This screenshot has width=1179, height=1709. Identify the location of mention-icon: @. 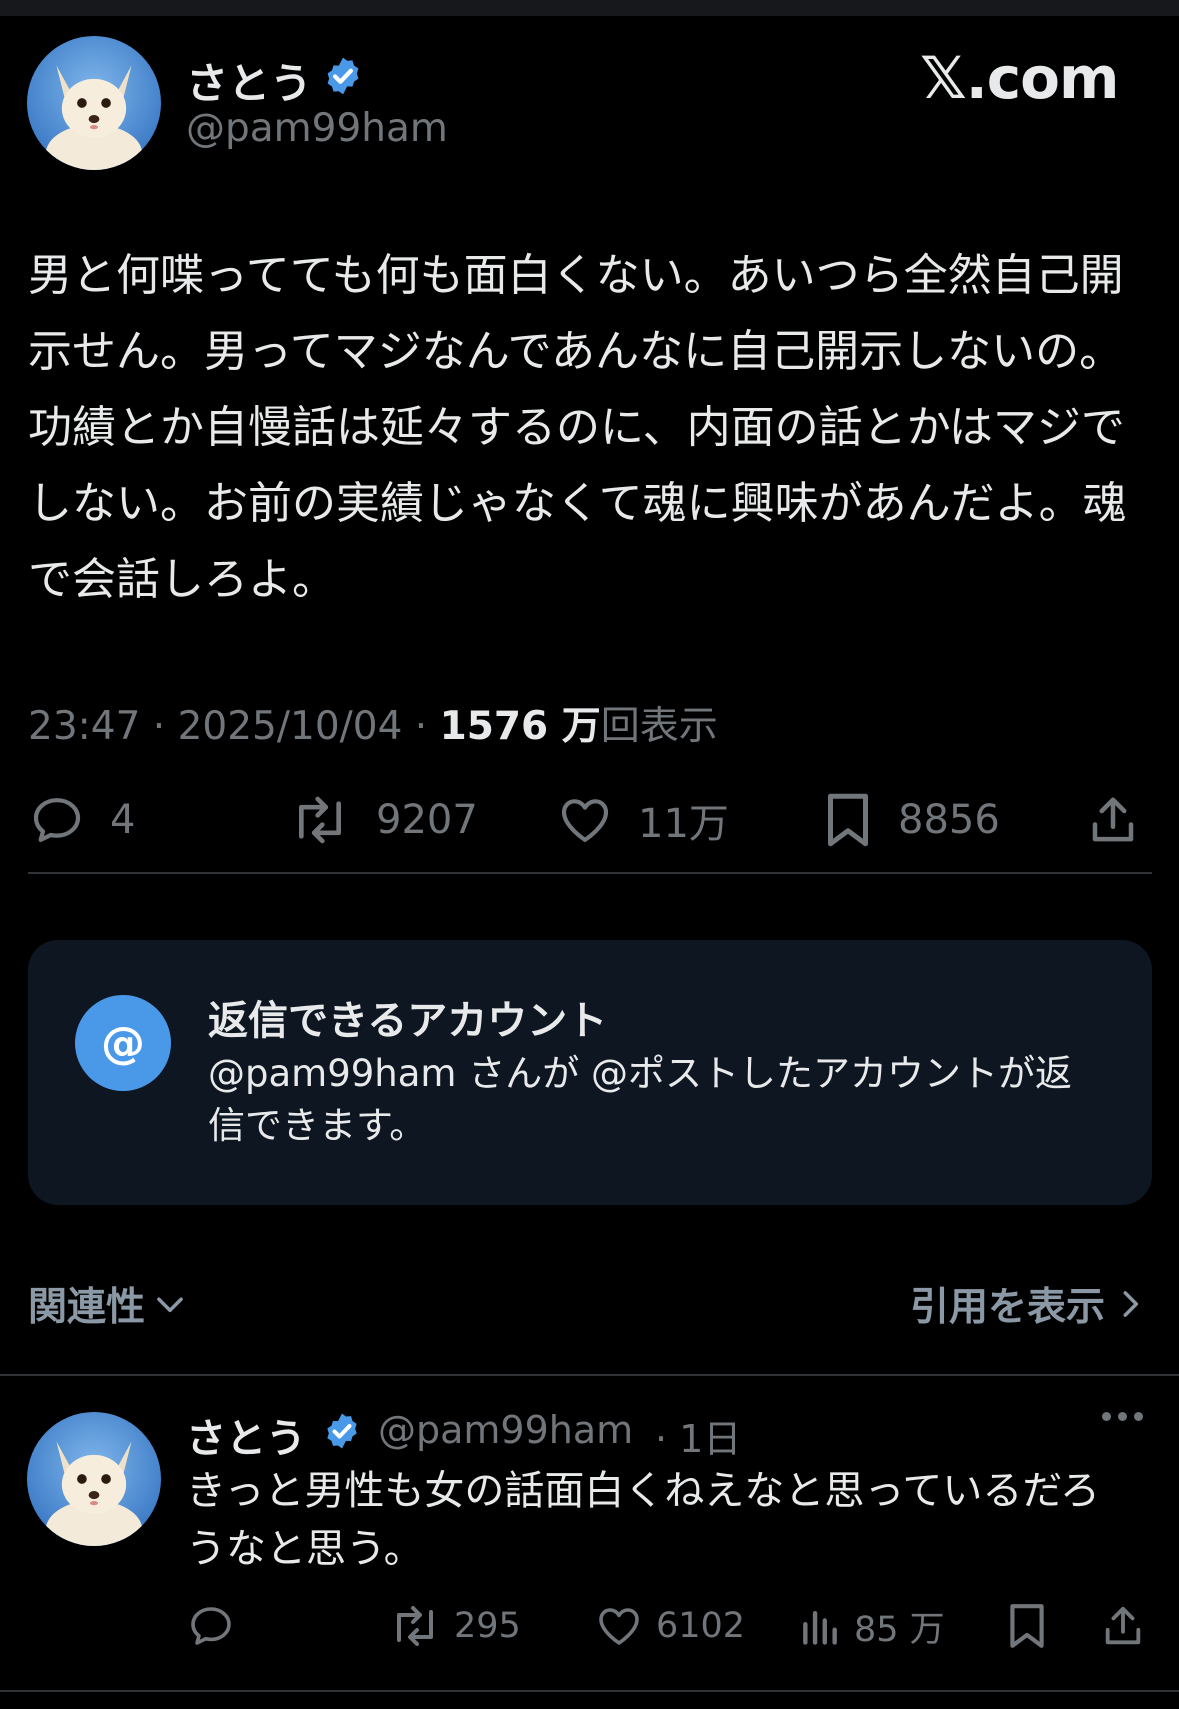
(123, 1043).